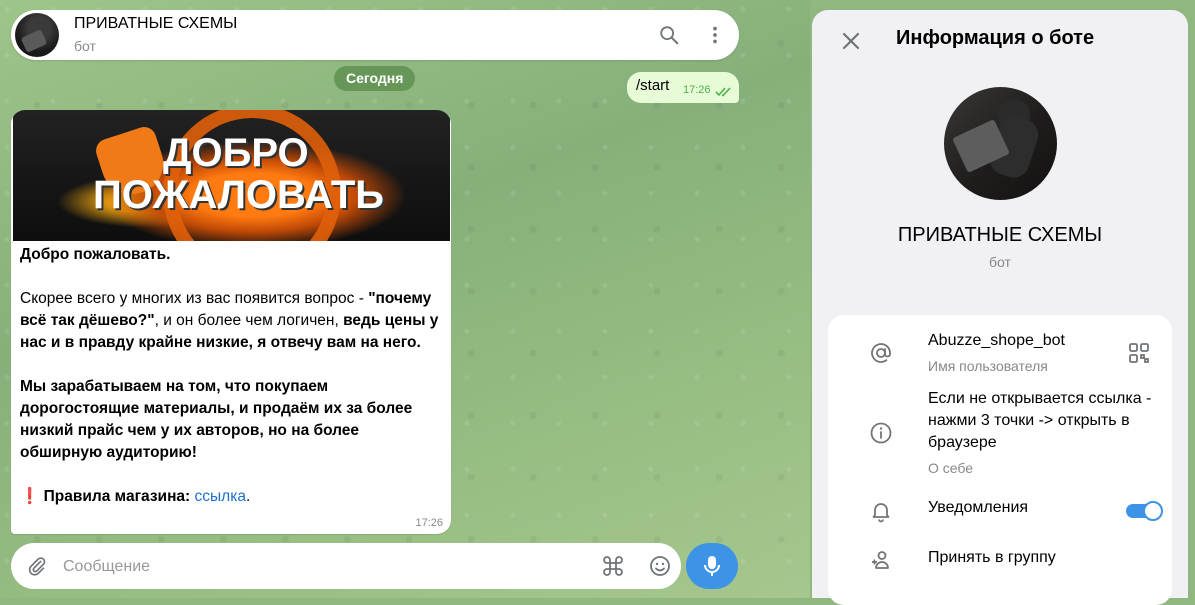 This screenshot has width=1195, height=605. I want to click on welcome-banner-image: ДОБРО ПОЖАЛОВАТЬ, so click(231, 175).